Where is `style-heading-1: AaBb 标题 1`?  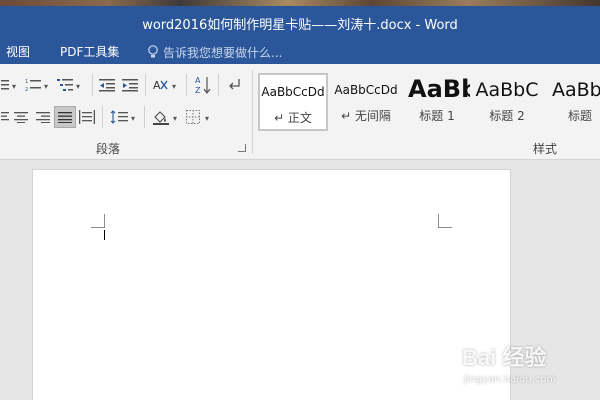 style-heading-1: AaBb 标题 1 is located at coordinates (437, 102).